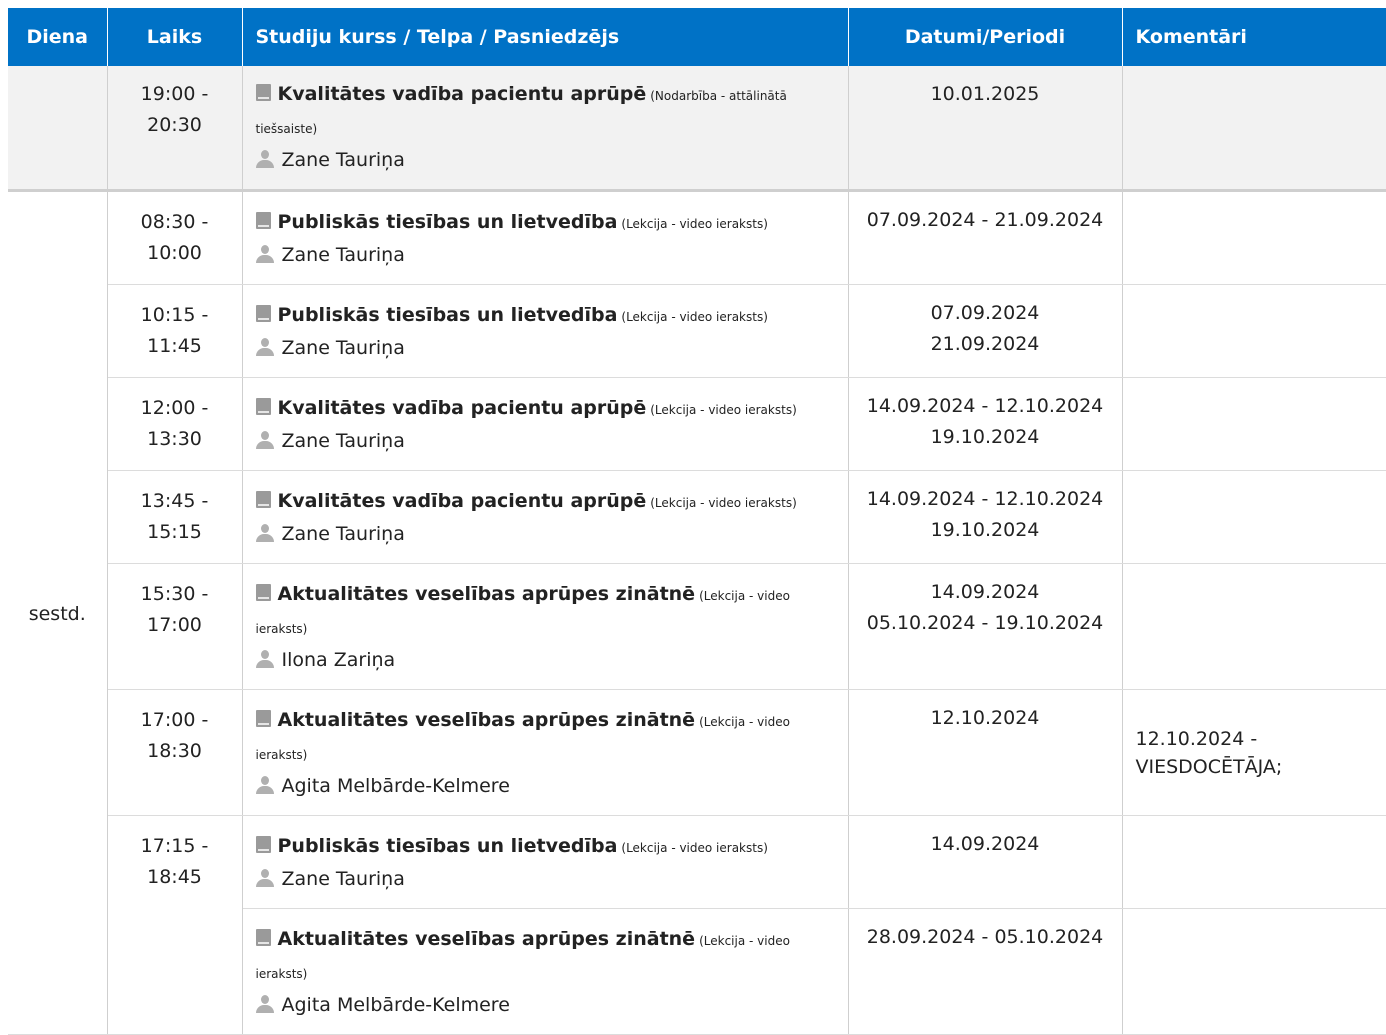 The image size is (1386, 1035). What do you see at coordinates (175, 331) in the screenshot?
I see `time-cell: 10:15 - 11:45` at bounding box center [175, 331].